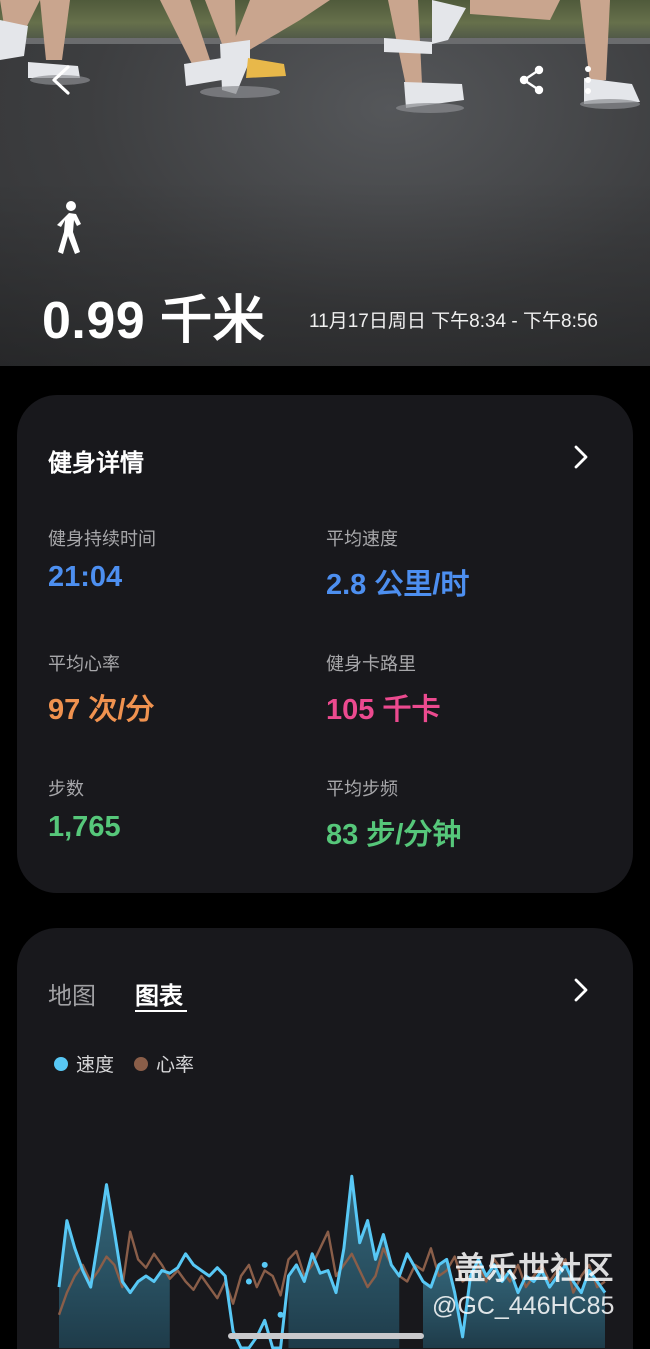 This screenshot has height=1349, width=650. Describe the element at coordinates (453, 321) in the screenshot. I see `workout-date-range: 11月17日周日 下午8:34 - 下午8:56` at that location.